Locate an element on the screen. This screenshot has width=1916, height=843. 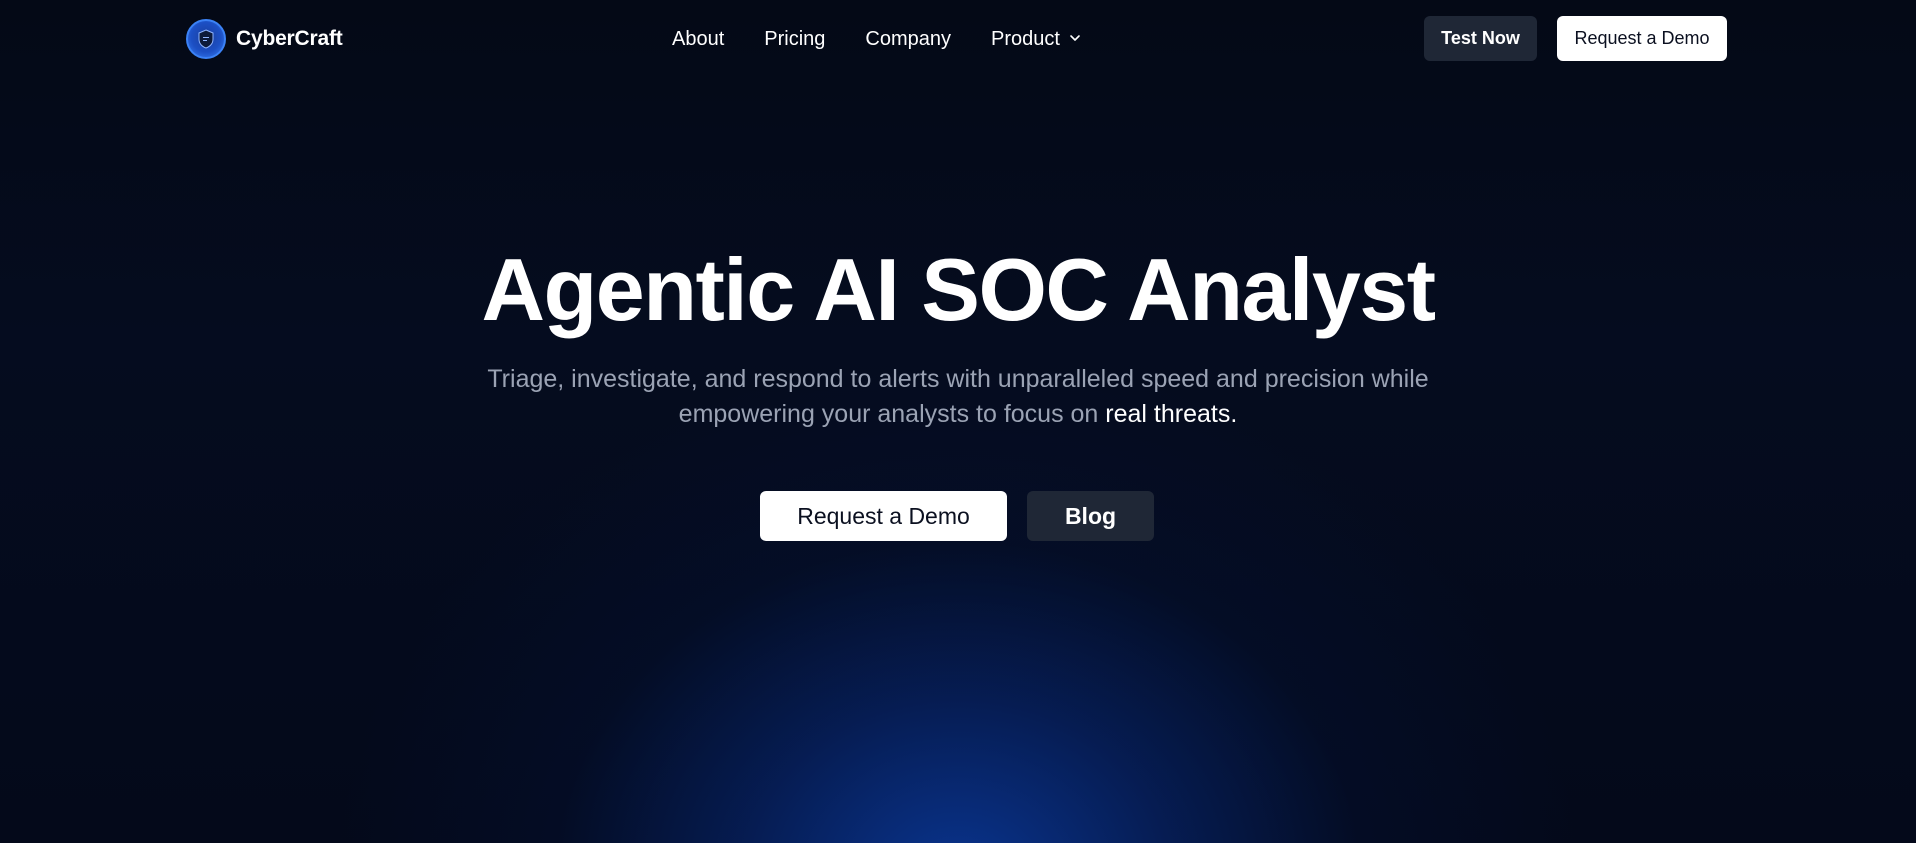
nav-link-pricing: Pricing is located at coordinates (794, 39).